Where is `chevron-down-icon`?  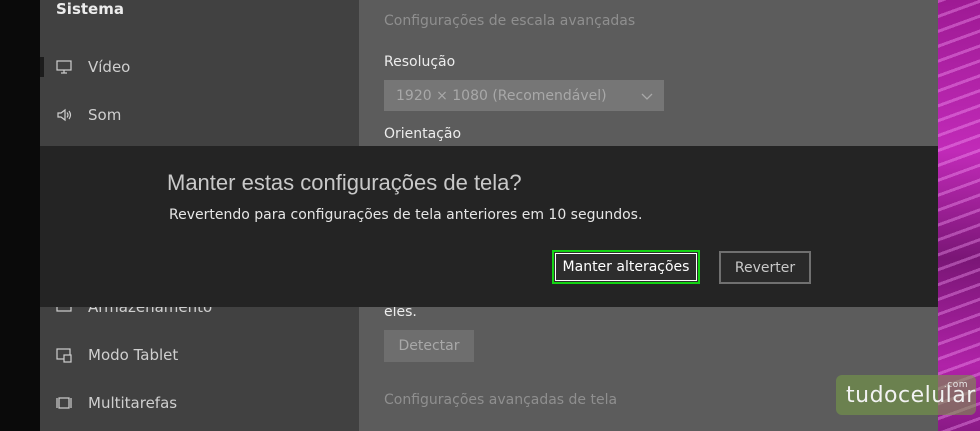 chevron-down-icon is located at coordinates (647, 96).